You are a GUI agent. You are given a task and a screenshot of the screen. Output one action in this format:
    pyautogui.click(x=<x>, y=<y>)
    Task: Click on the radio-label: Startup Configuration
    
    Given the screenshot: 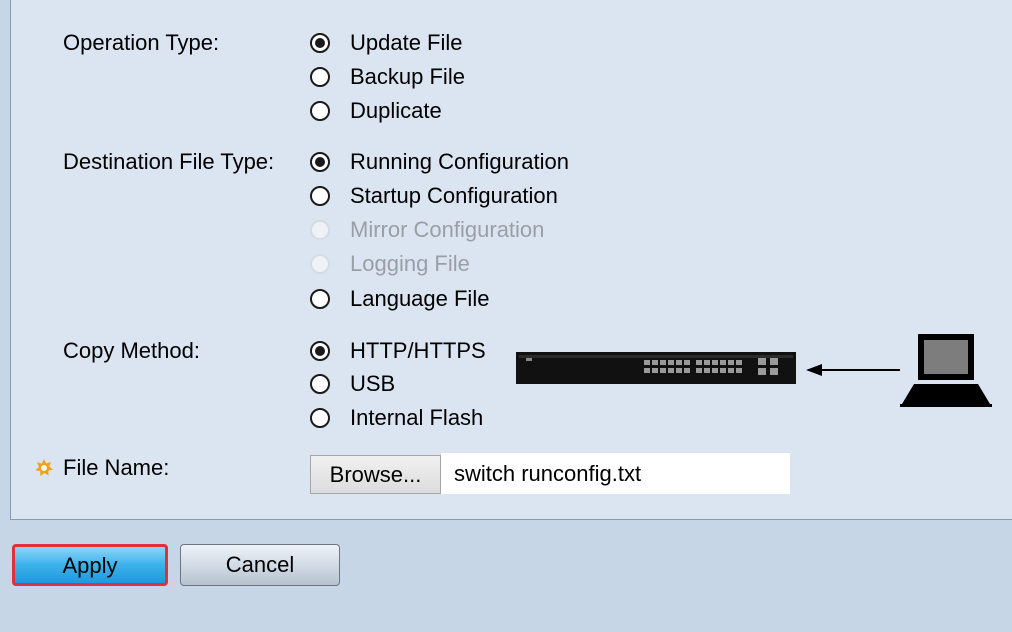 What is the action you would take?
    pyautogui.click(x=454, y=195)
    